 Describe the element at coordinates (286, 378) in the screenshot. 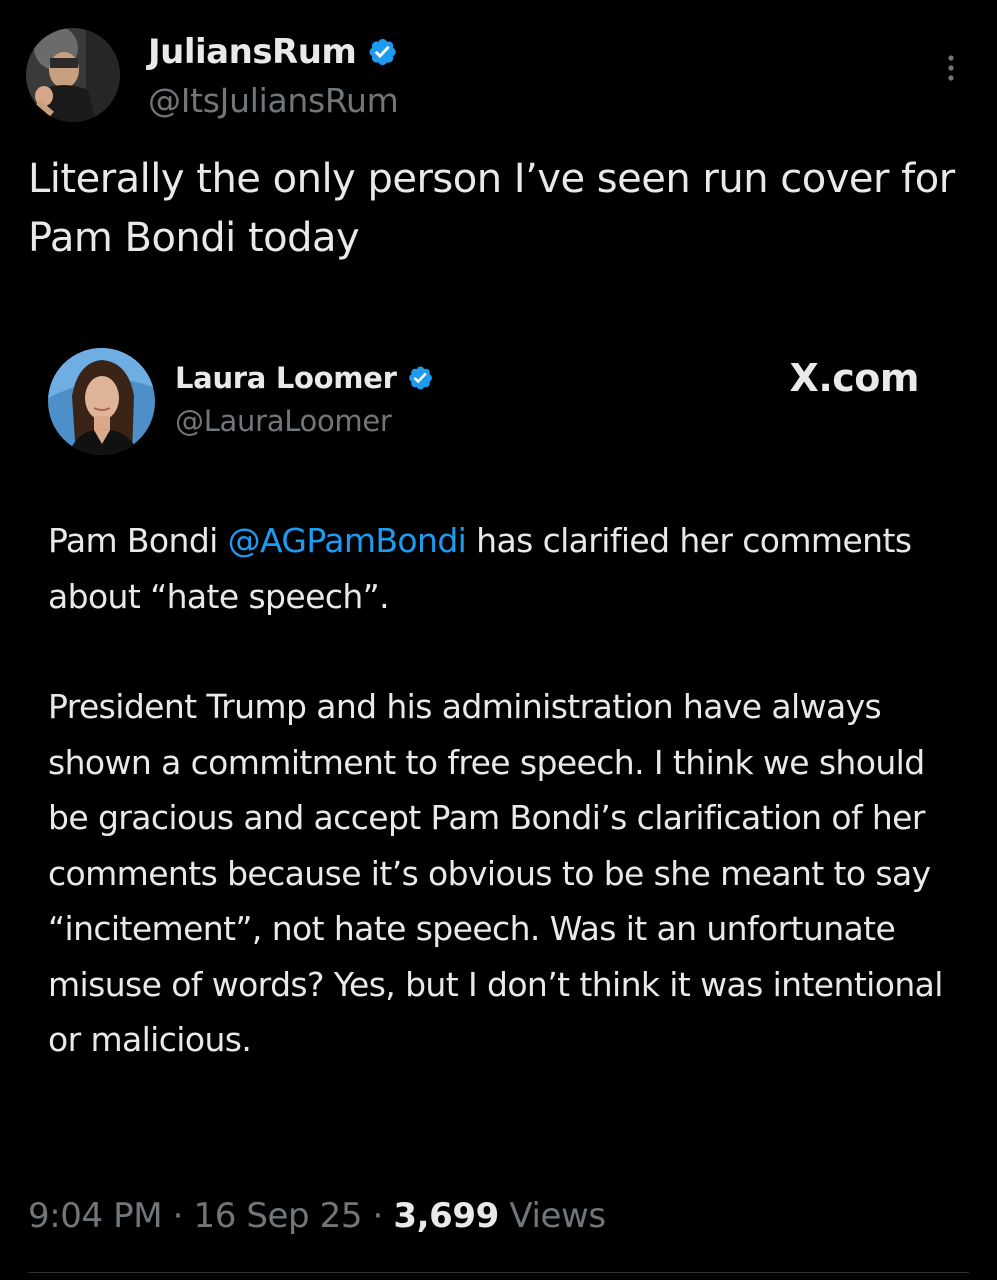

I see `quoted-author-display-name: Laura Loomer` at that location.